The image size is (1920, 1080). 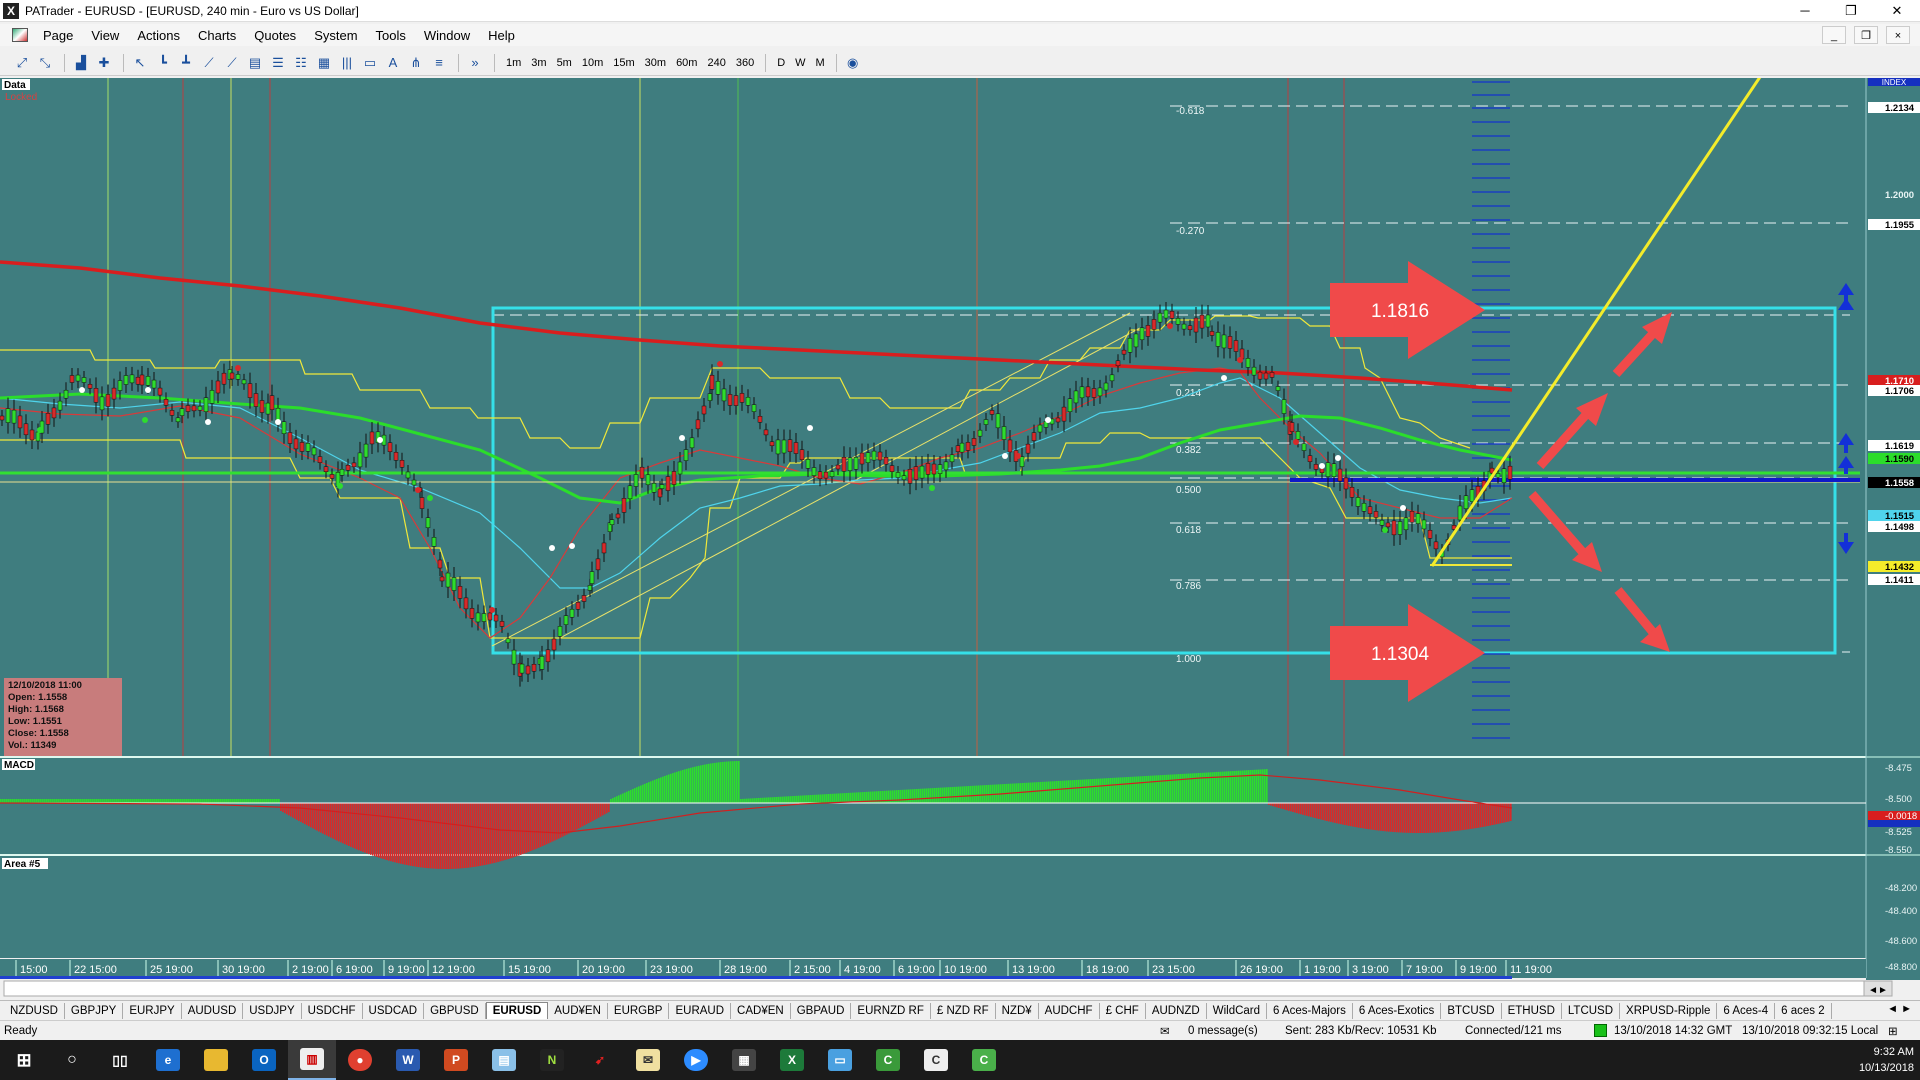 I want to click on ray-line-icon: ⟋, so click(x=232, y=63).